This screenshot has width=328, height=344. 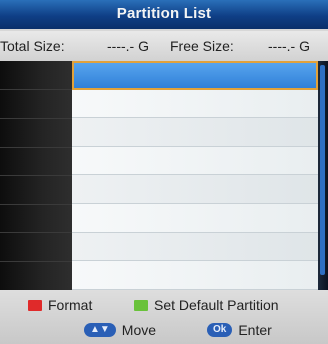 I want to click on up-down-arrows-icon: ▲▼, so click(x=100, y=330).